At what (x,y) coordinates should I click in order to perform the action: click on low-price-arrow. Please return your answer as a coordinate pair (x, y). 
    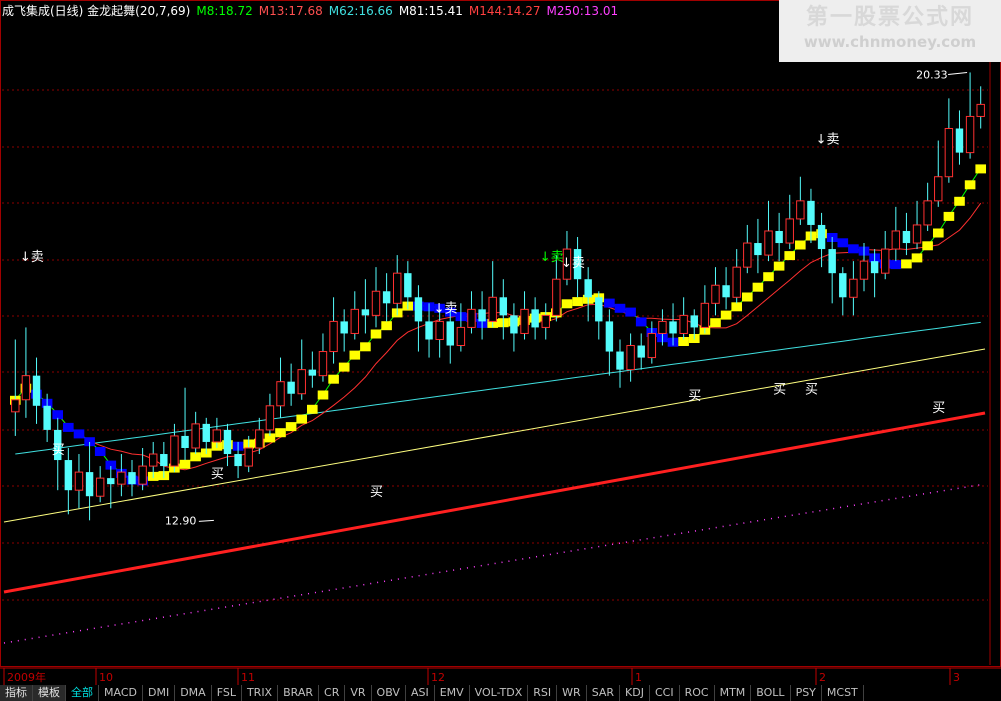
    Looking at the image, I should click on (206, 520).